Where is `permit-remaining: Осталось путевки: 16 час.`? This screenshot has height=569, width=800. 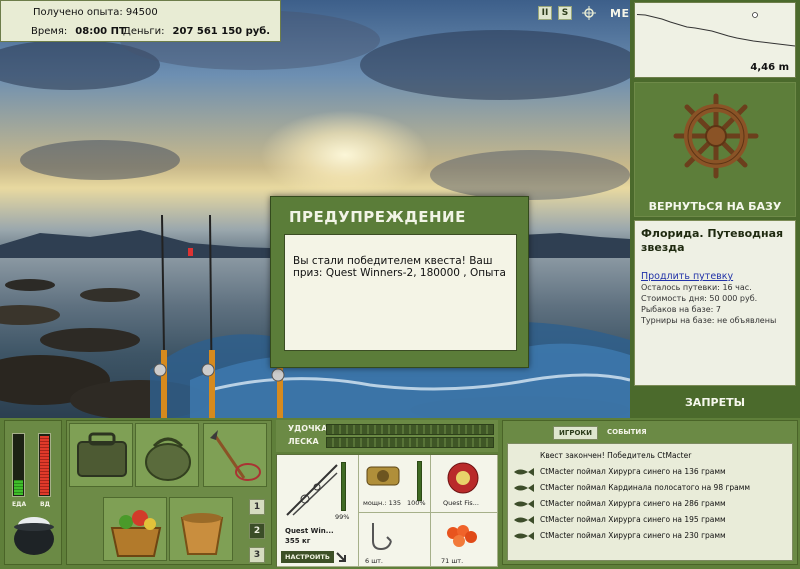 permit-remaining: Осталось путевки: 16 час. is located at coordinates (696, 287).